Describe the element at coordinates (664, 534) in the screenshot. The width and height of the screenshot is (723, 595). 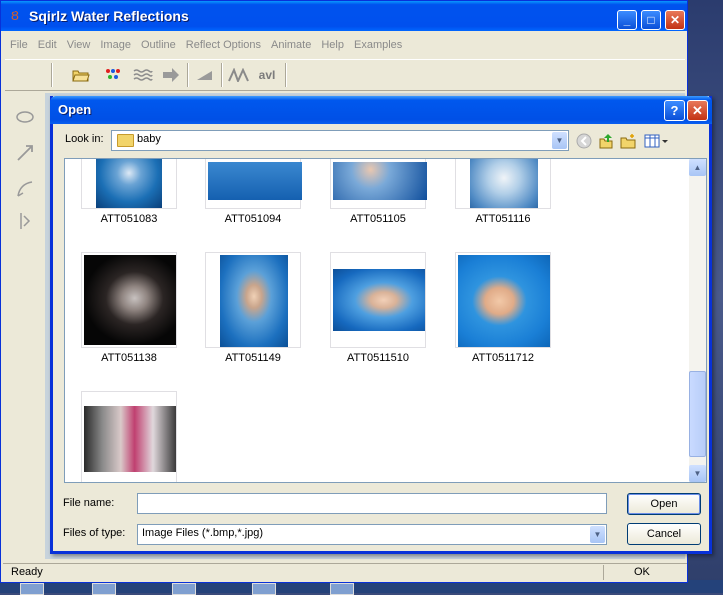
I see `cancel-button: Cancel` at that location.